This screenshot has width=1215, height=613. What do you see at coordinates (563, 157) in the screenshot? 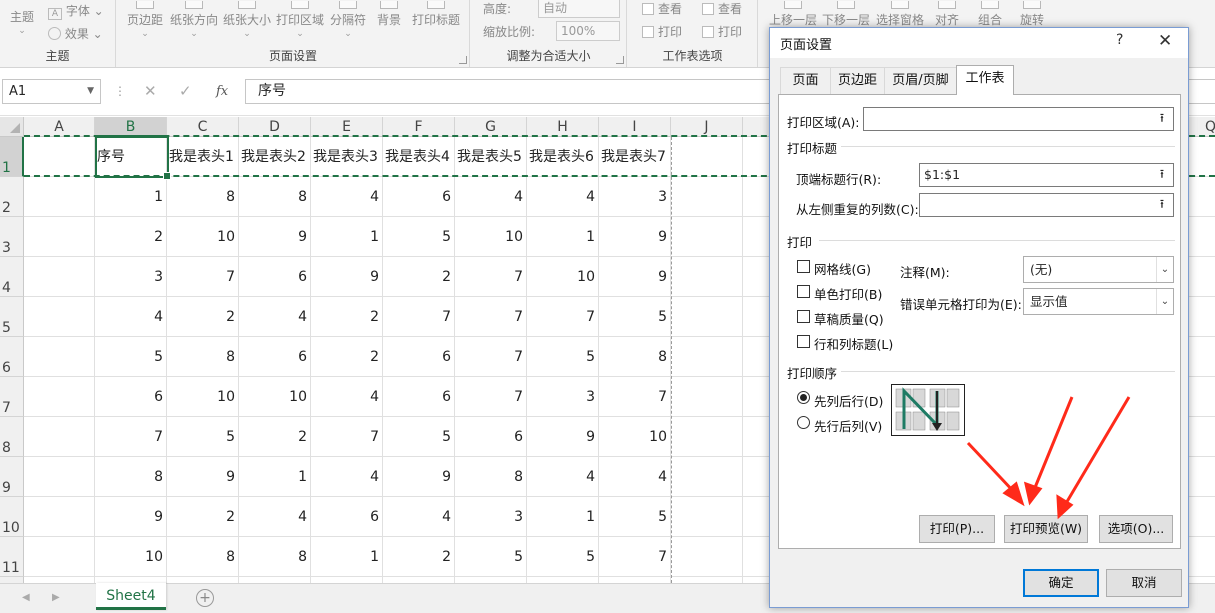
I see `header-cell: 我是表头6` at bounding box center [563, 157].